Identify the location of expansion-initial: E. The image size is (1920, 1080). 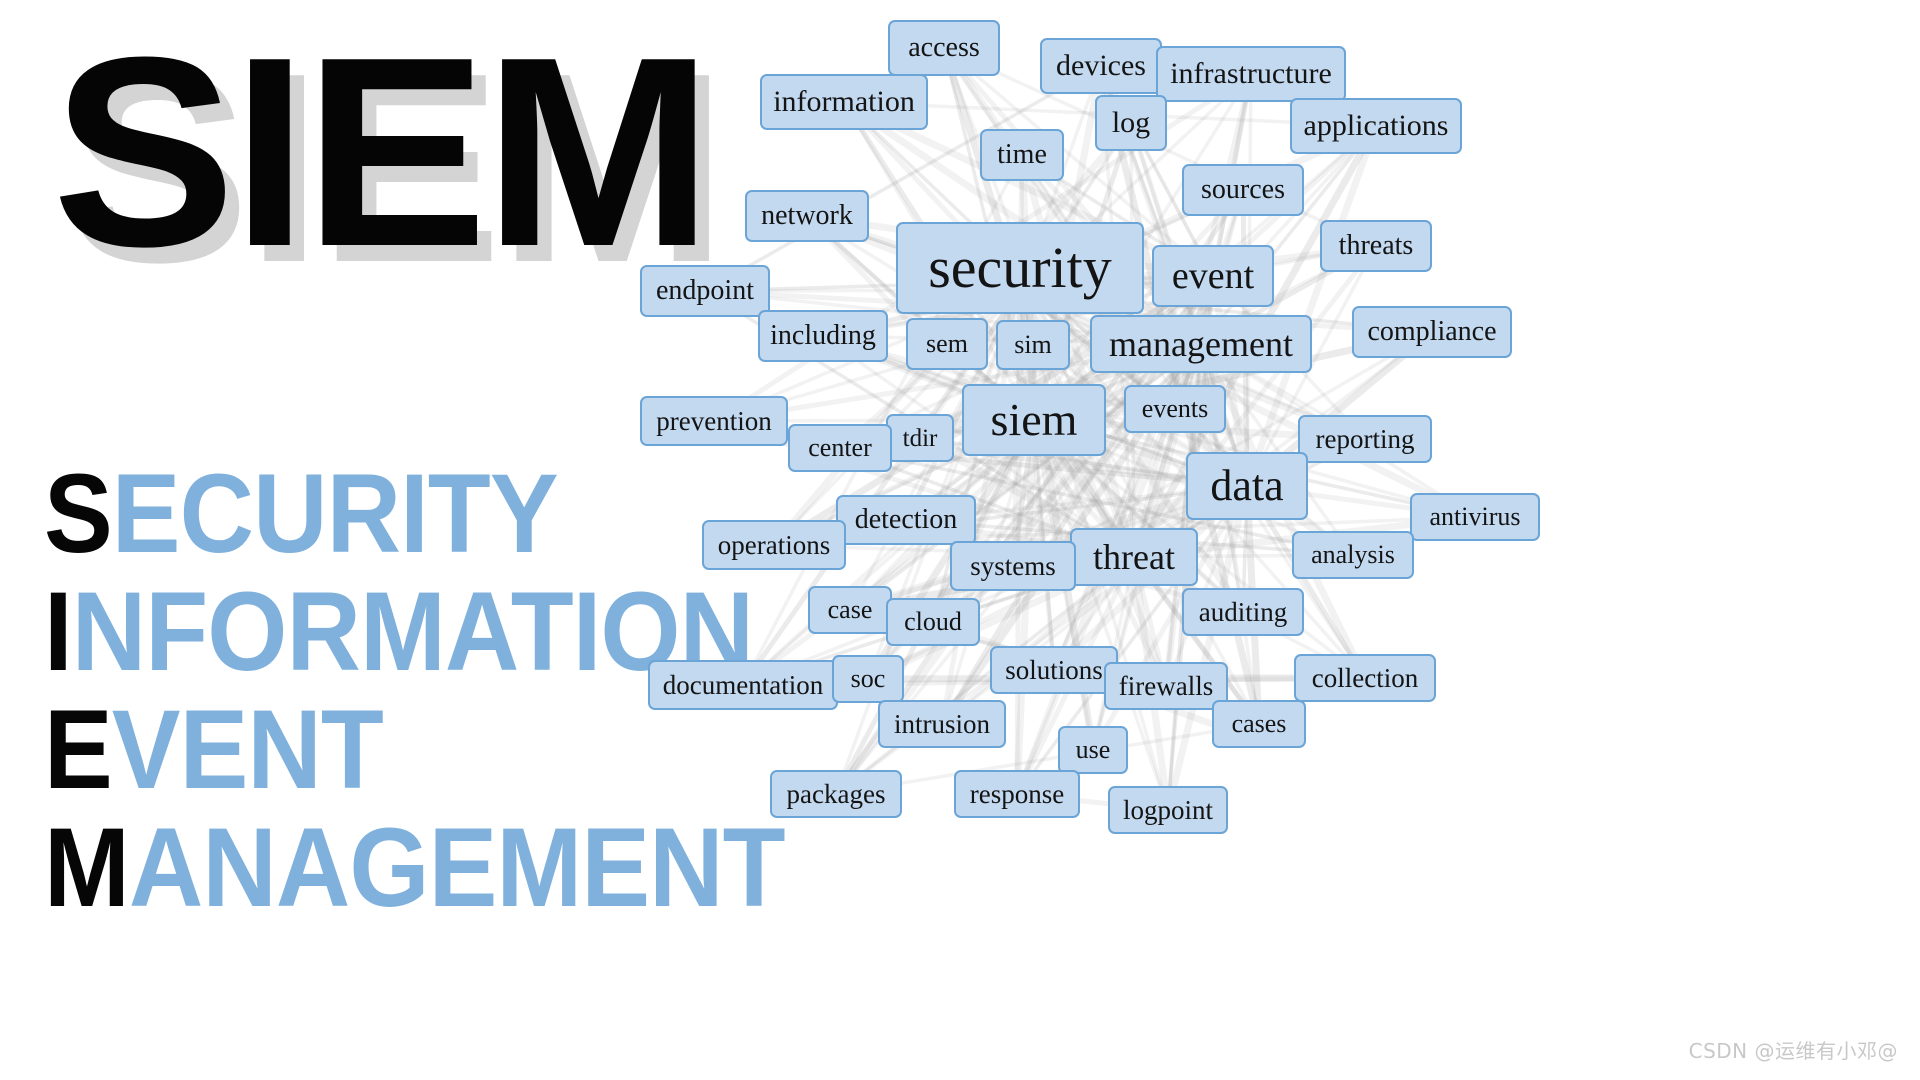
(78, 749).